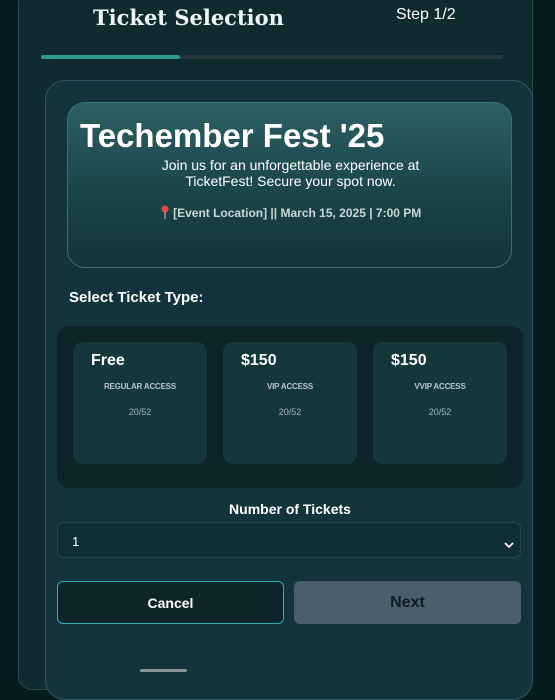 The height and width of the screenshot is (700, 555). I want to click on next-button: Next, so click(407, 602).